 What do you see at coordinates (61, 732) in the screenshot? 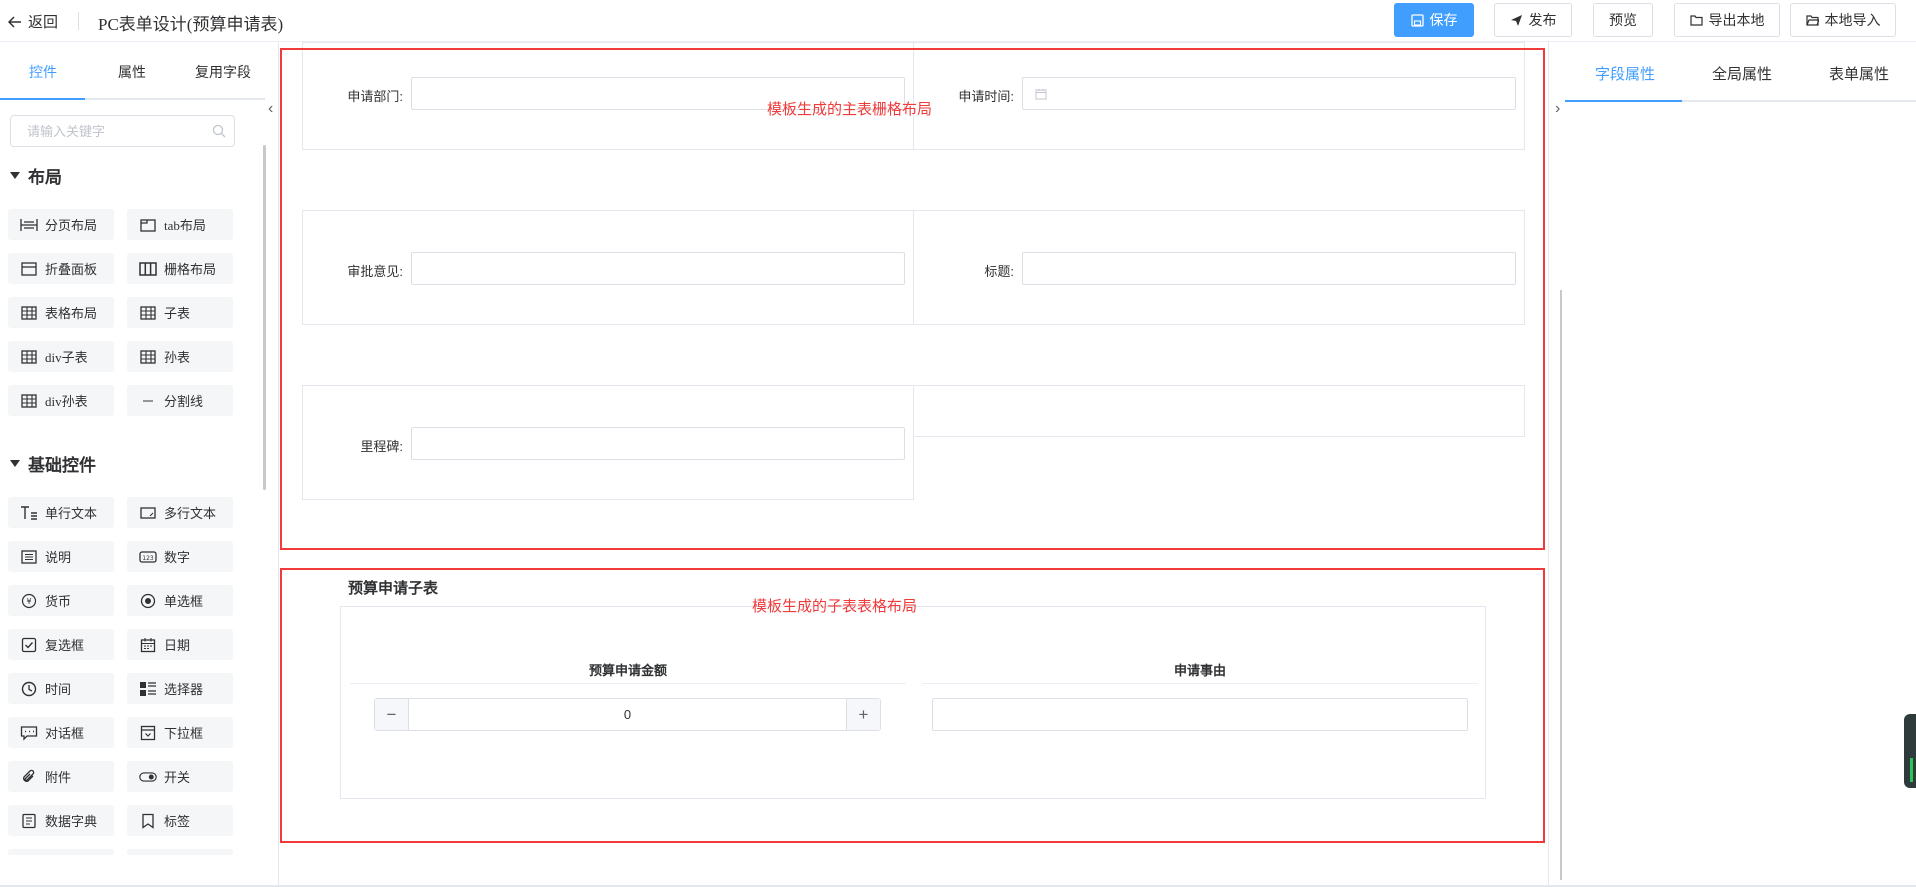
I see `component-dialog: 对话框` at bounding box center [61, 732].